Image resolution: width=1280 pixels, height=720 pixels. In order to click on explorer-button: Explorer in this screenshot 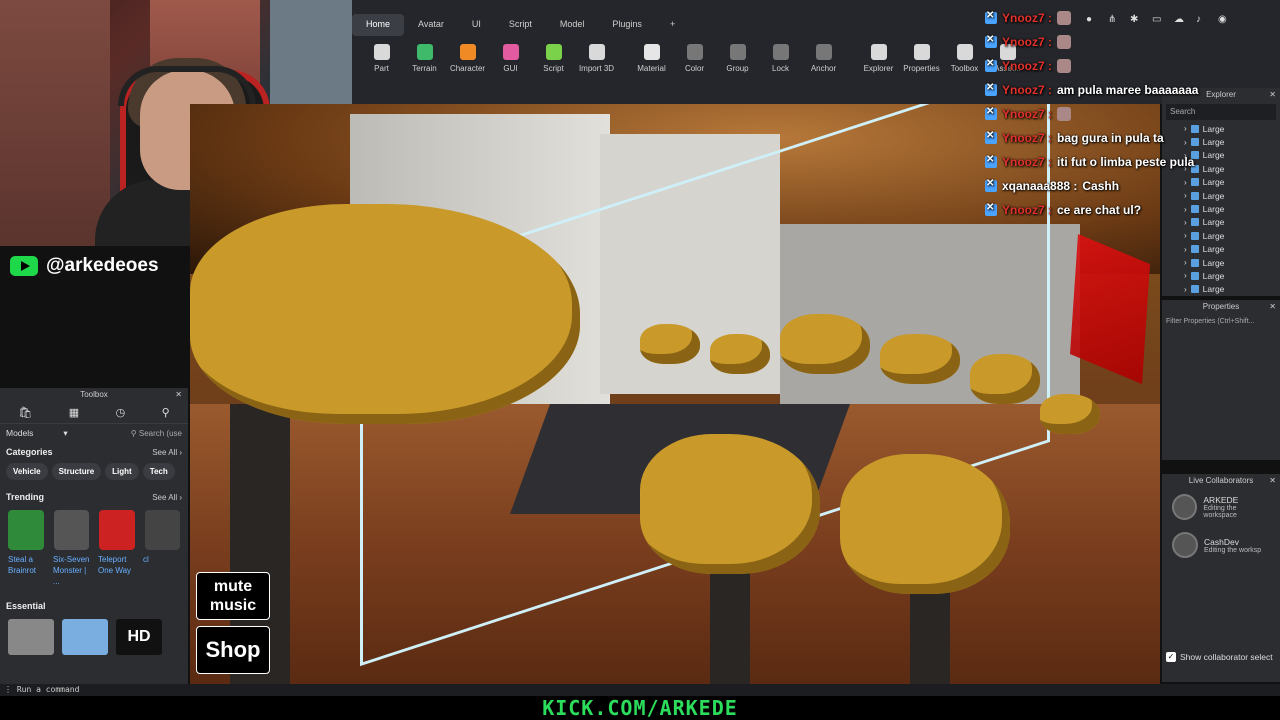, I will do `click(878, 66)`.